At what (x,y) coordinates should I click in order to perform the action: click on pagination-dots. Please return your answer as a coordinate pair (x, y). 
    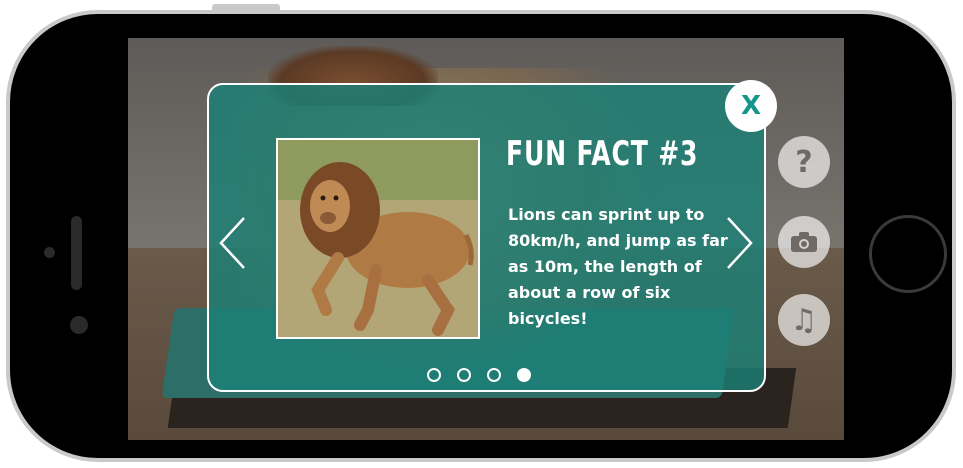
    Looking at the image, I should click on (487, 375).